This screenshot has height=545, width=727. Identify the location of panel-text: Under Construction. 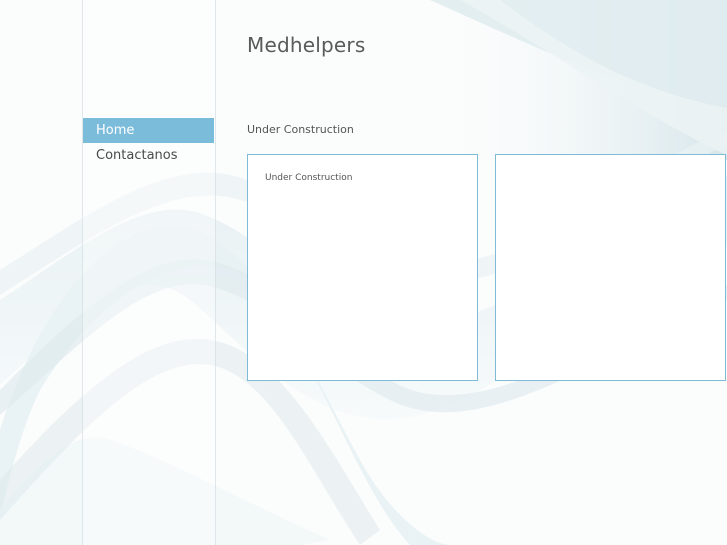
(309, 178).